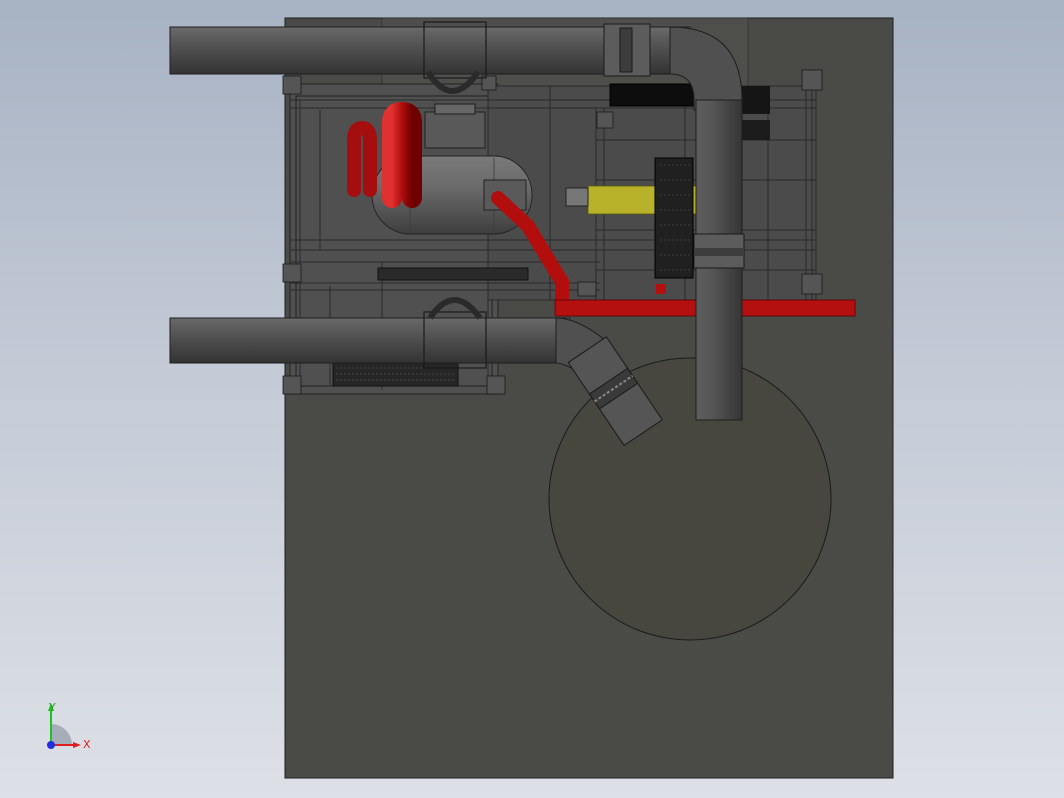 The image size is (1064, 798). I want to click on coordinate-triad: Y X, so click(69, 726).